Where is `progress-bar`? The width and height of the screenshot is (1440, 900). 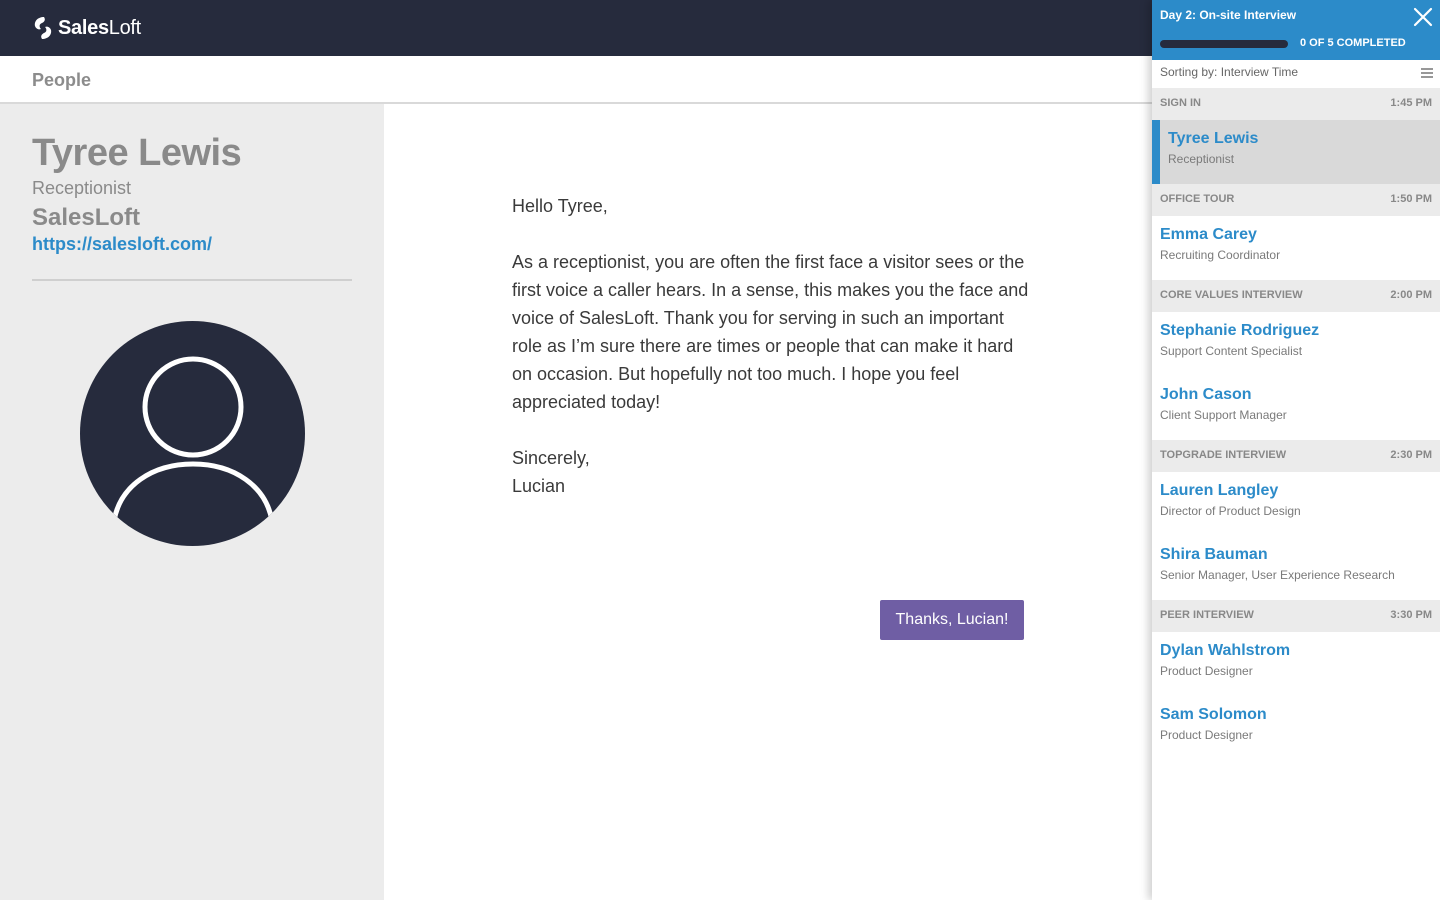 progress-bar is located at coordinates (1224, 44).